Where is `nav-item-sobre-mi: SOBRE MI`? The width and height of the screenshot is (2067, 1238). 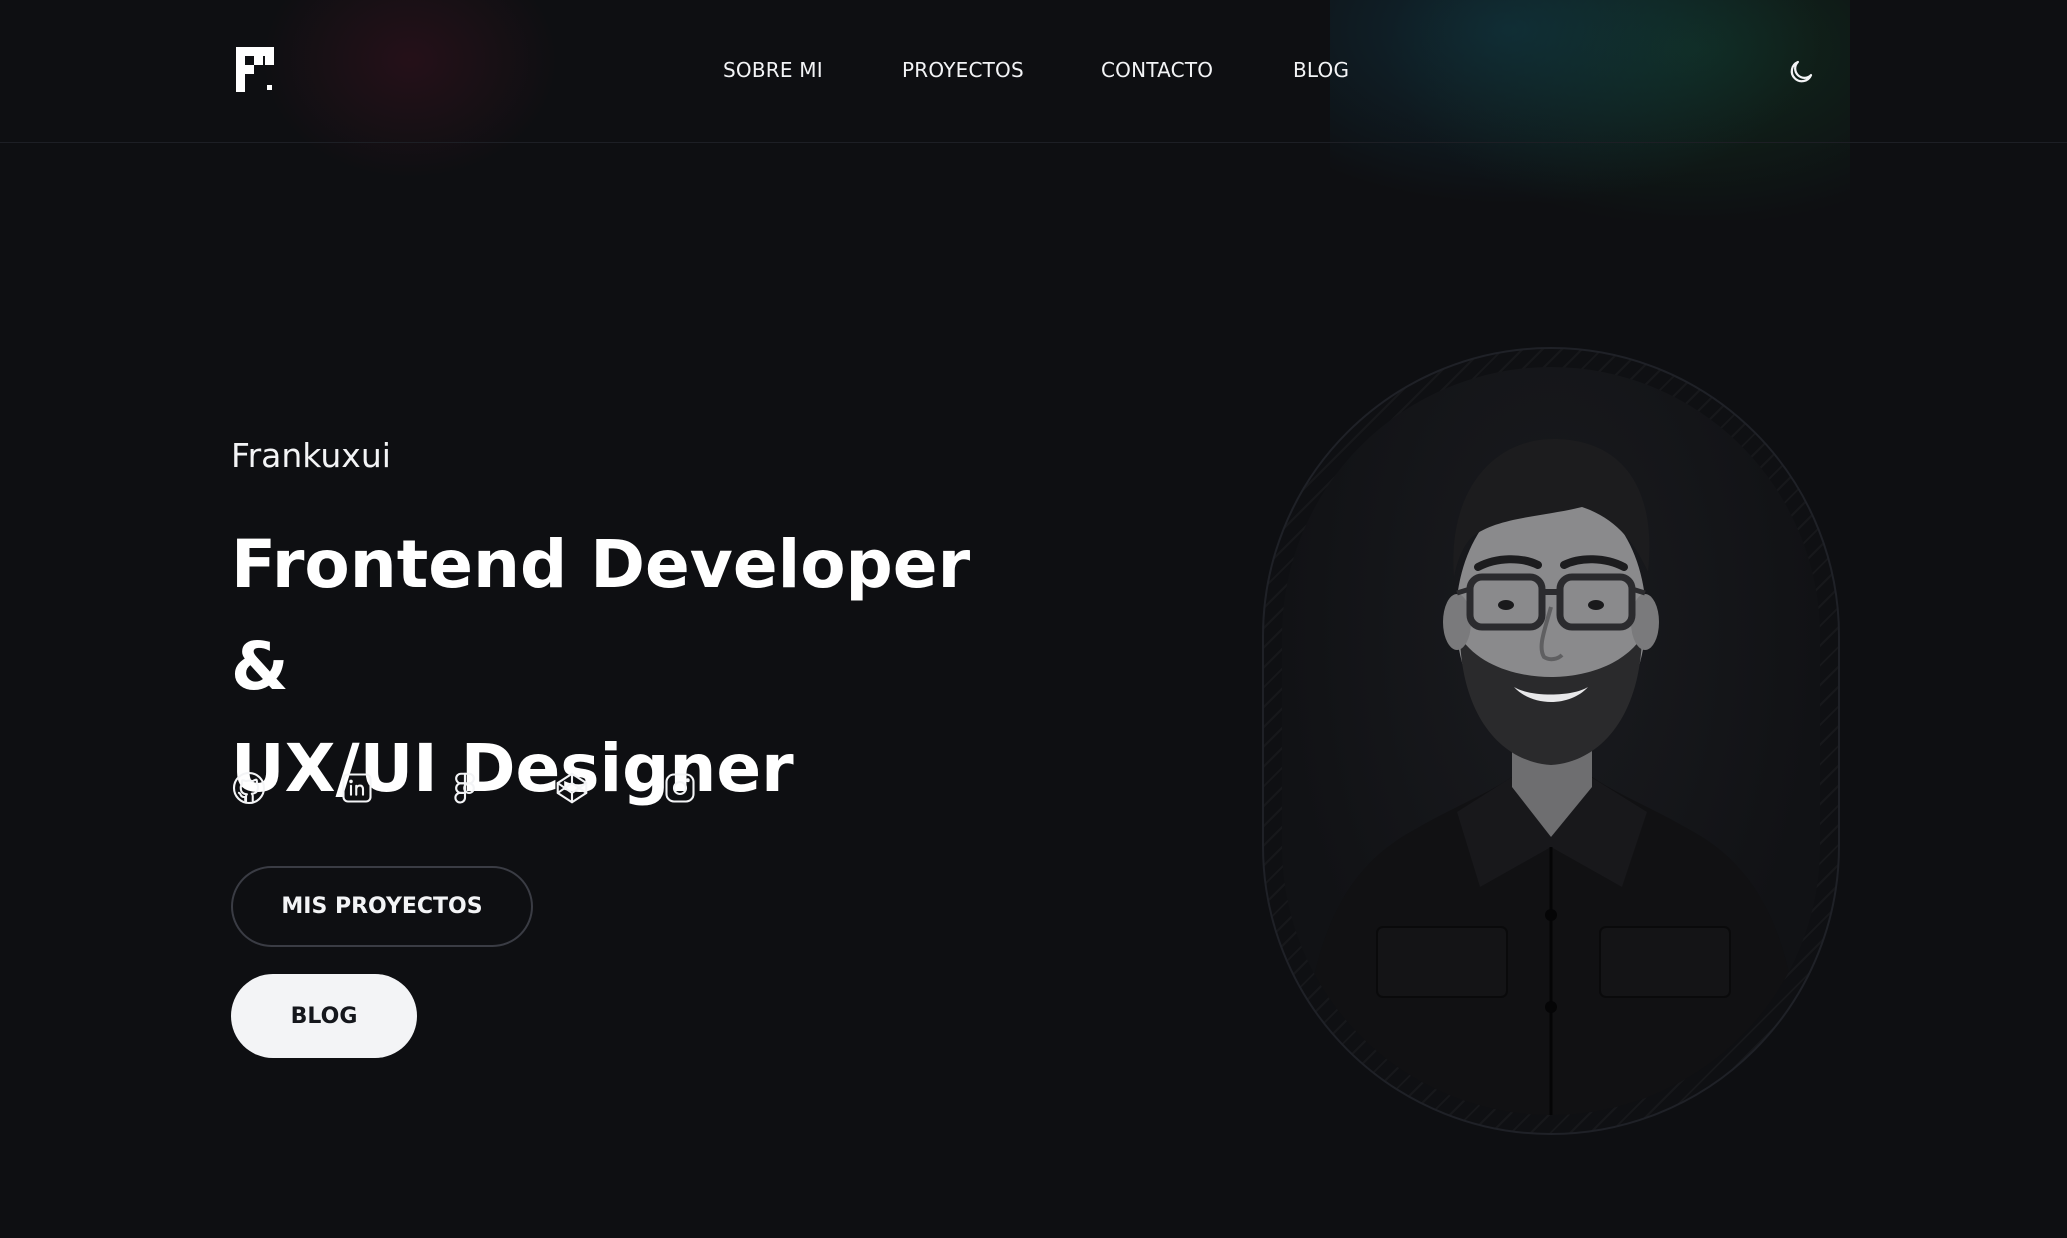
nav-item-sobre-mi: SOBRE MI is located at coordinates (773, 70).